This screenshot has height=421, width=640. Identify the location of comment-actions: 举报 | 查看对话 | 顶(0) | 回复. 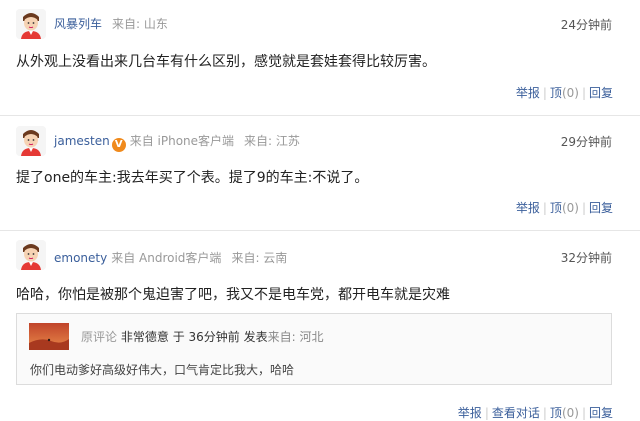
(535, 413).